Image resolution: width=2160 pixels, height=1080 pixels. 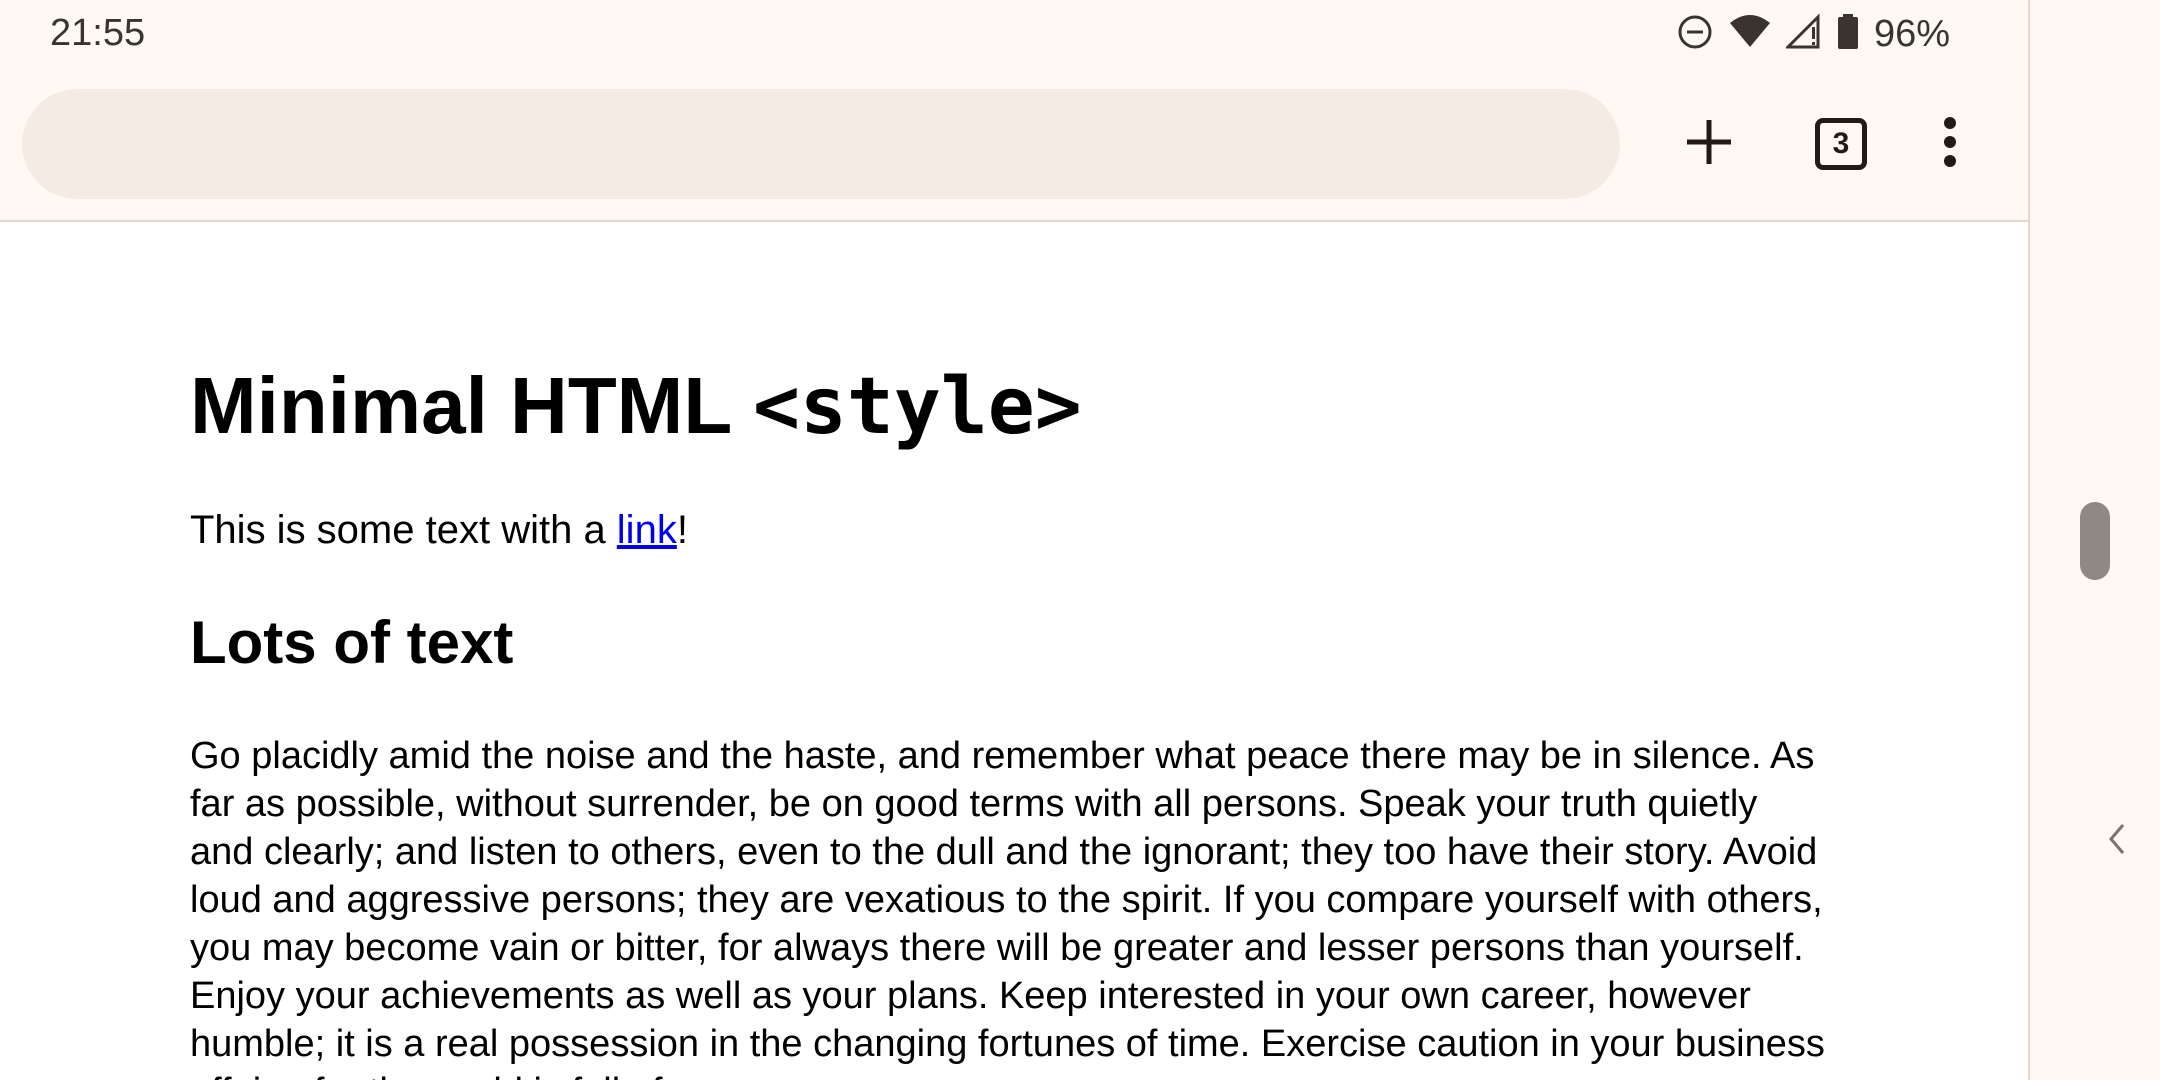 I want to click on new-tab-button, so click(x=1709, y=144).